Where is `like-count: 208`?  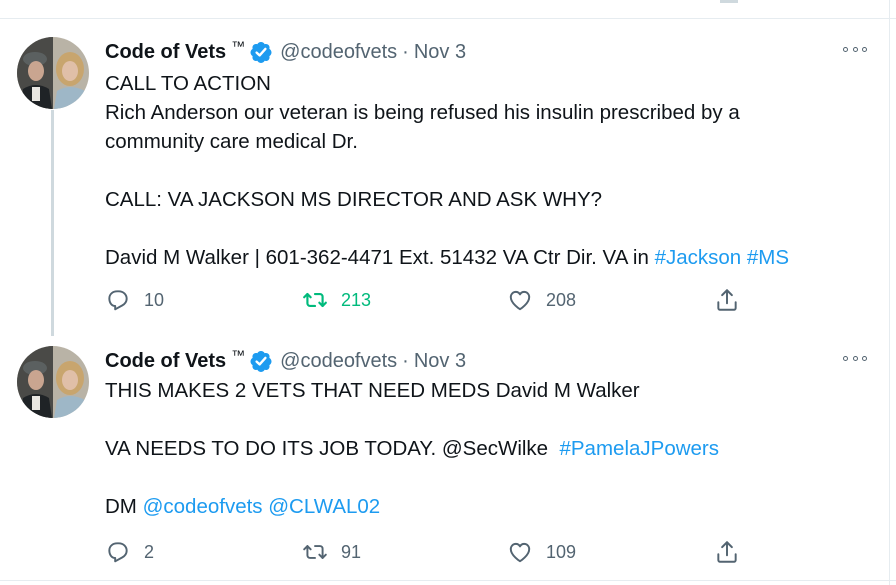
like-count: 208 is located at coordinates (561, 299).